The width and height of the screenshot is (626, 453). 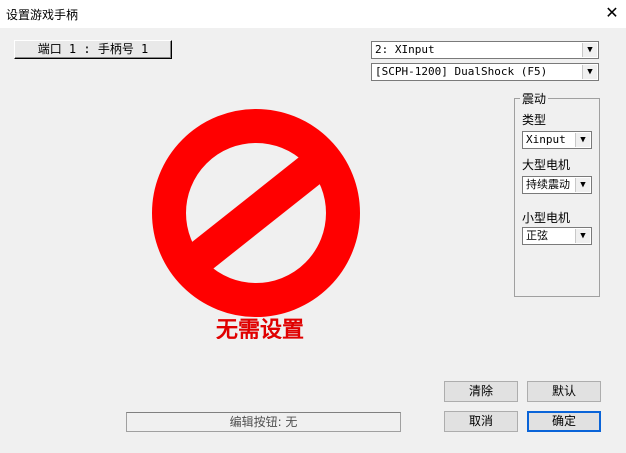 I want to click on large-motor-value: 持续震动, so click(x=548, y=184).